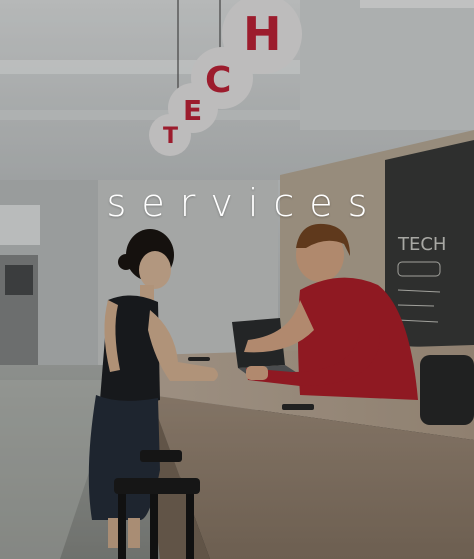 This screenshot has height=559, width=474. What do you see at coordinates (244, 203) in the screenshot?
I see `page-title: services` at bounding box center [244, 203].